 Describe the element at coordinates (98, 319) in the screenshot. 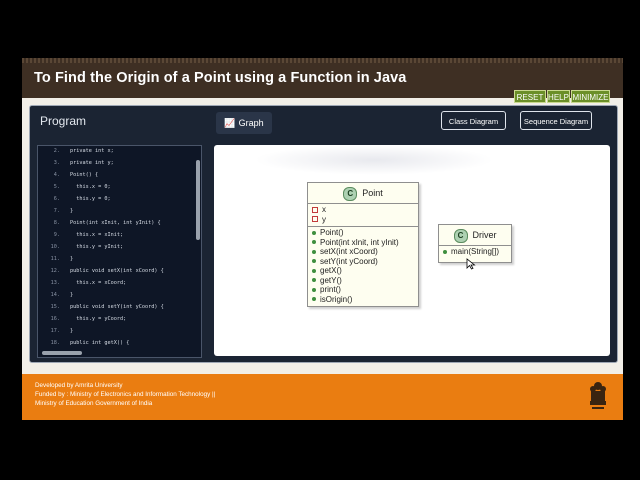

I see `code-text: this.y = yCoord;` at that location.